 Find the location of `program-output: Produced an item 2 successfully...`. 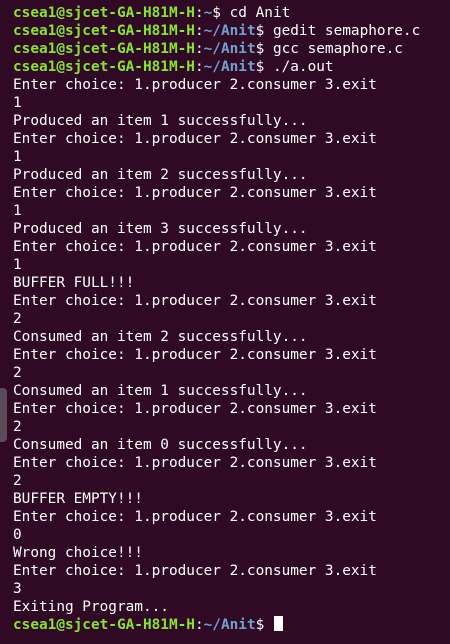

program-output: Produced an item 2 successfully... is located at coordinates (160, 175).